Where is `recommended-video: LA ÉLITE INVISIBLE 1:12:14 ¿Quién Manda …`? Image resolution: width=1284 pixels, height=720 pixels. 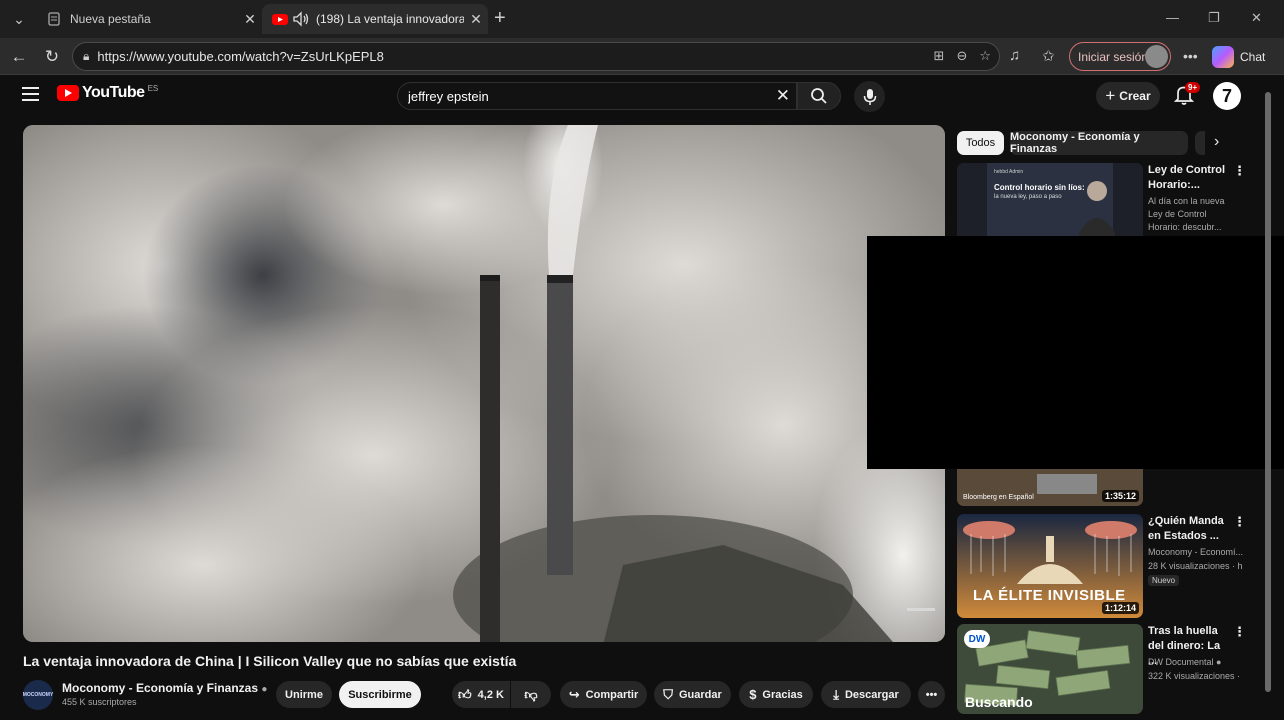
recommended-video: LA ÉLITE INVISIBLE 1:12:14 ¿Quién Manda … is located at coordinates (1107, 566).